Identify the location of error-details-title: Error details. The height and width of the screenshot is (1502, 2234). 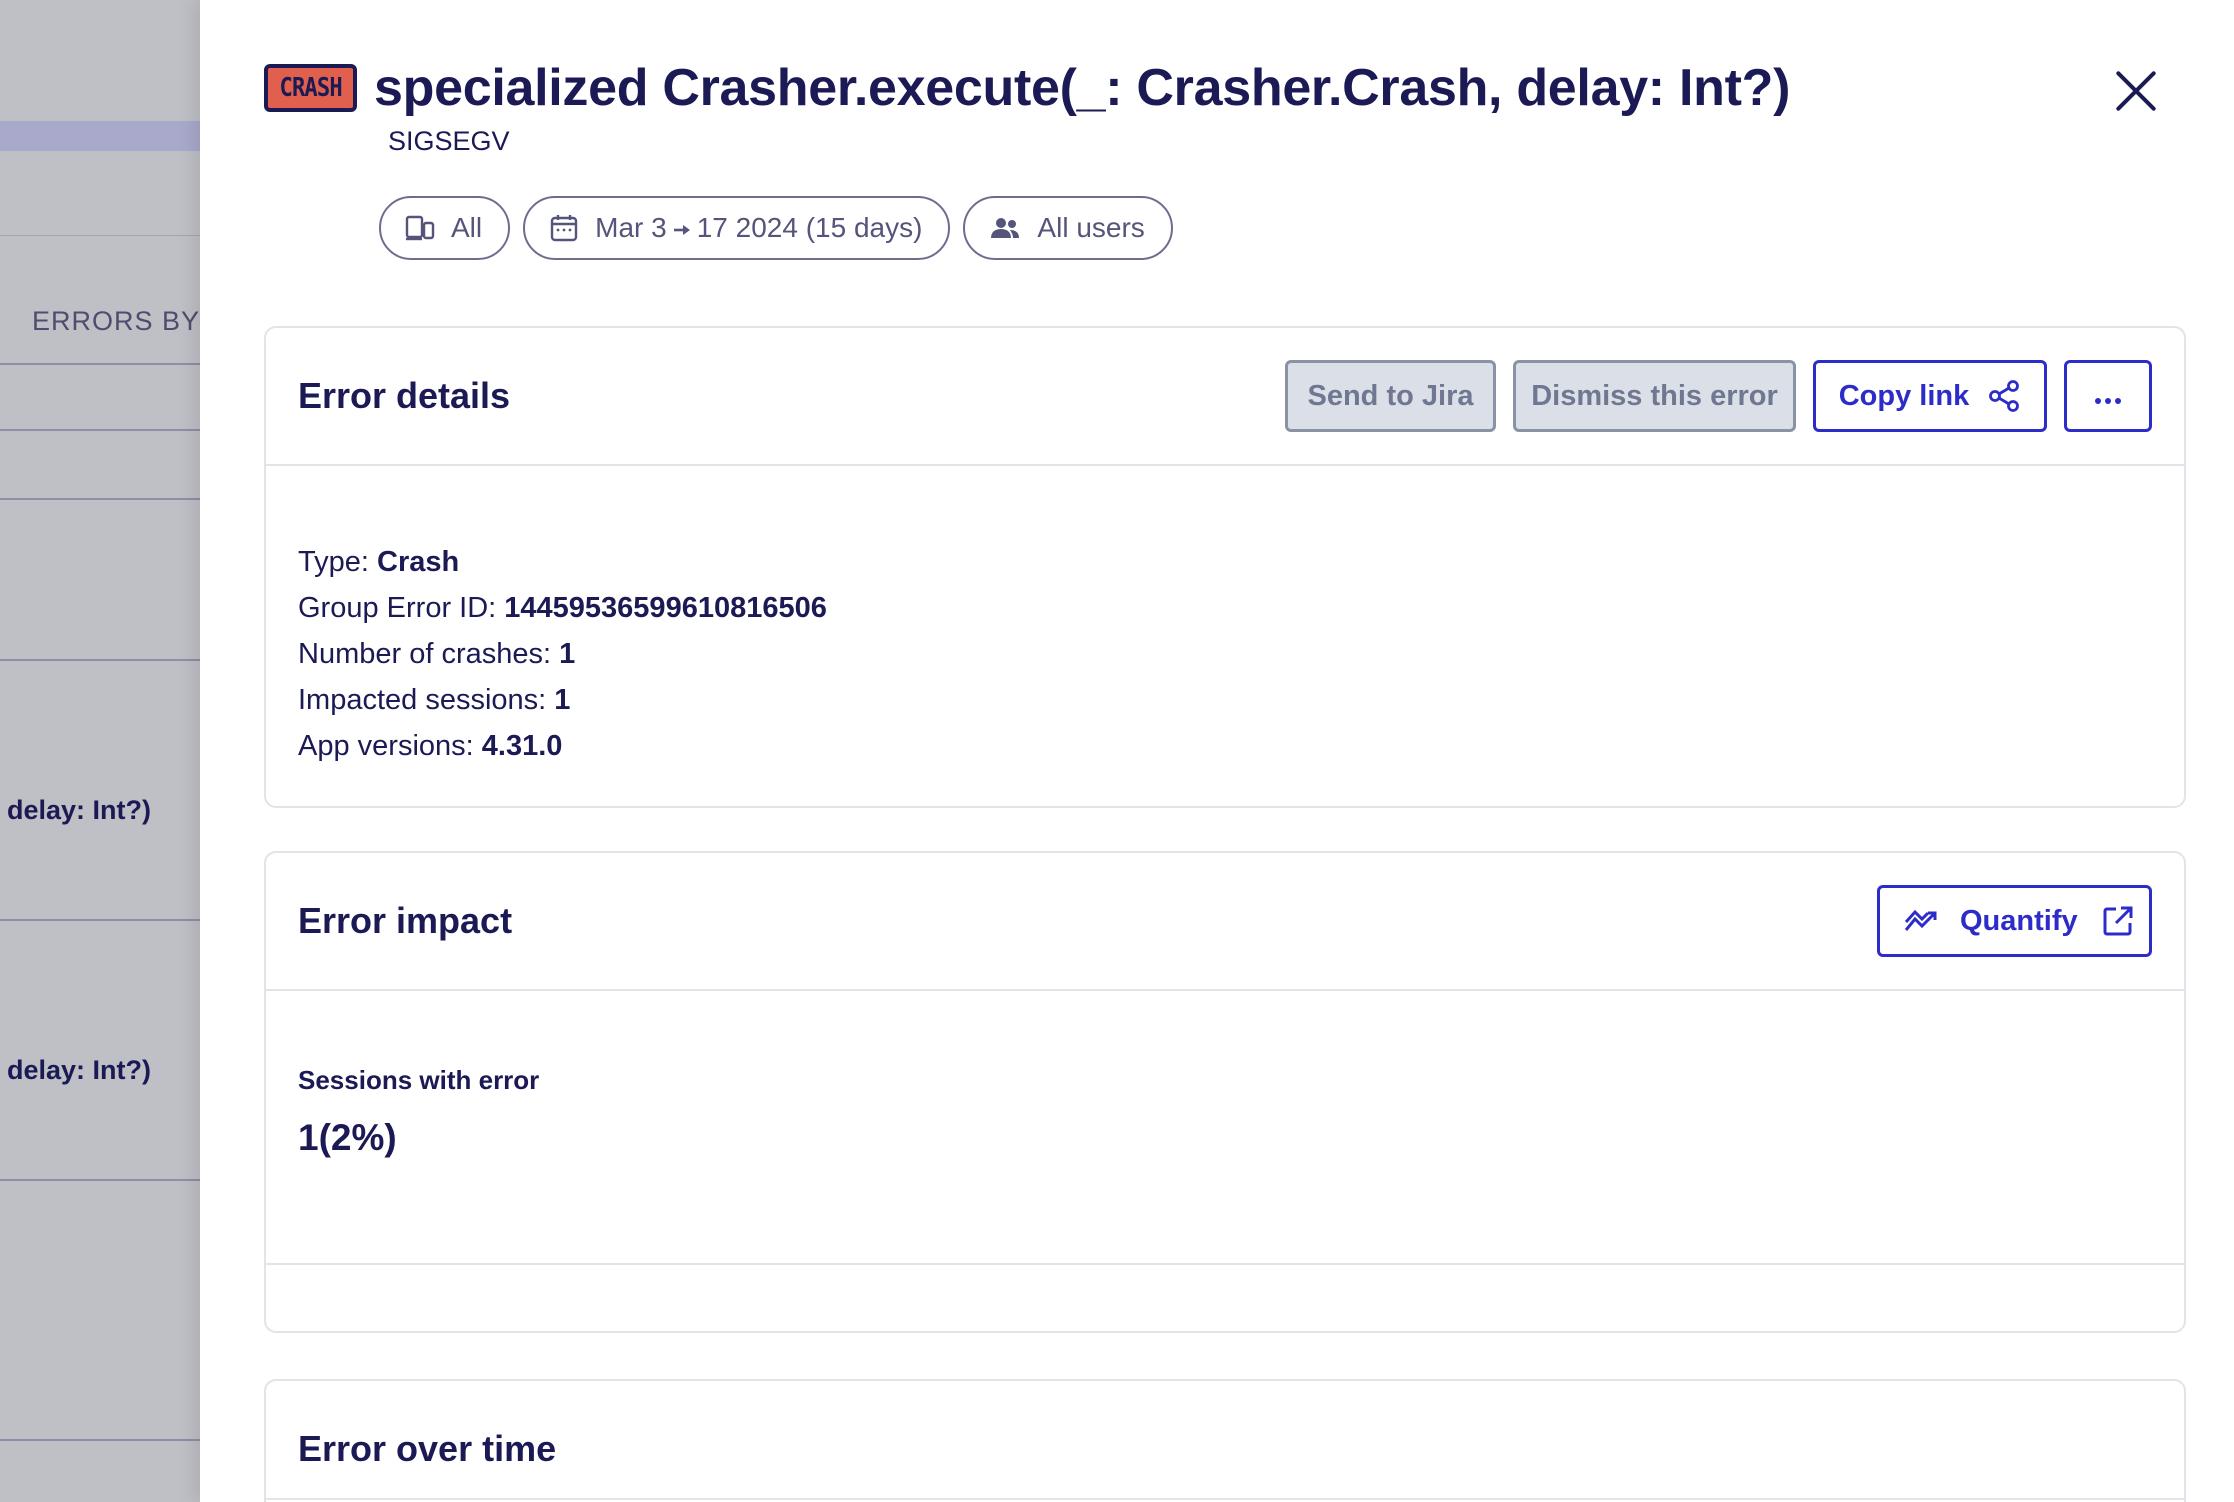
(404, 395).